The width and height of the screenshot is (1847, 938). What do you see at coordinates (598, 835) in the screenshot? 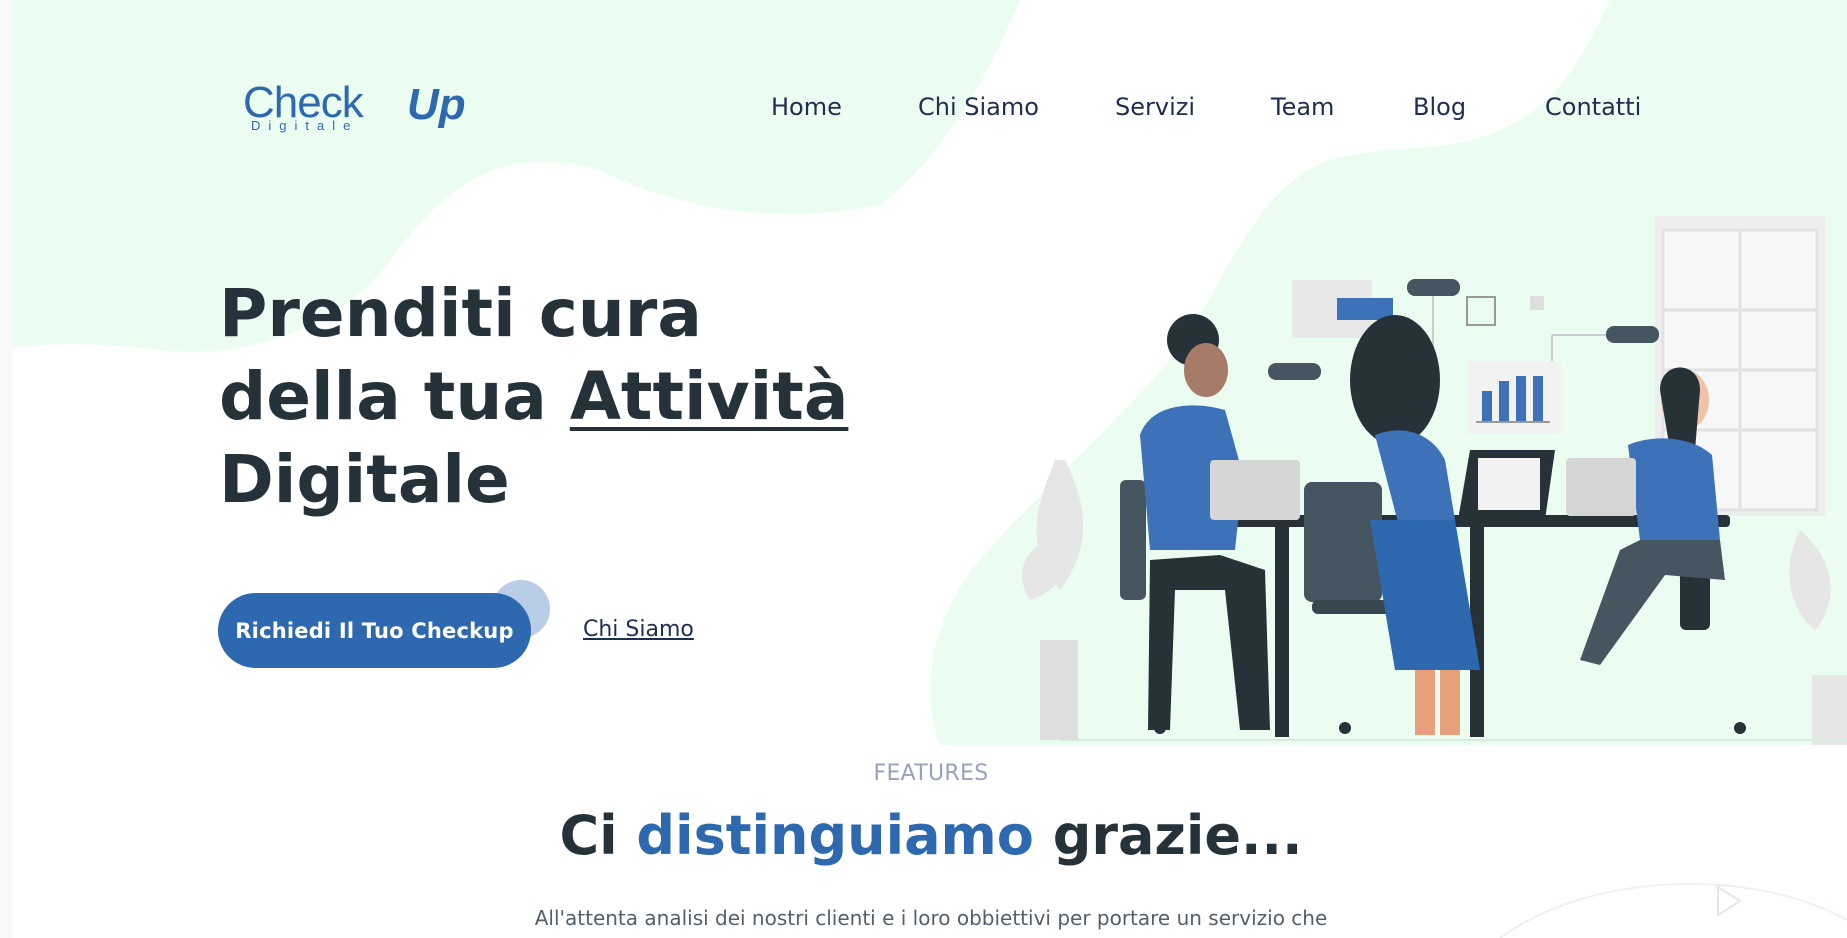
I see `features-title-prefix: Ci` at bounding box center [598, 835].